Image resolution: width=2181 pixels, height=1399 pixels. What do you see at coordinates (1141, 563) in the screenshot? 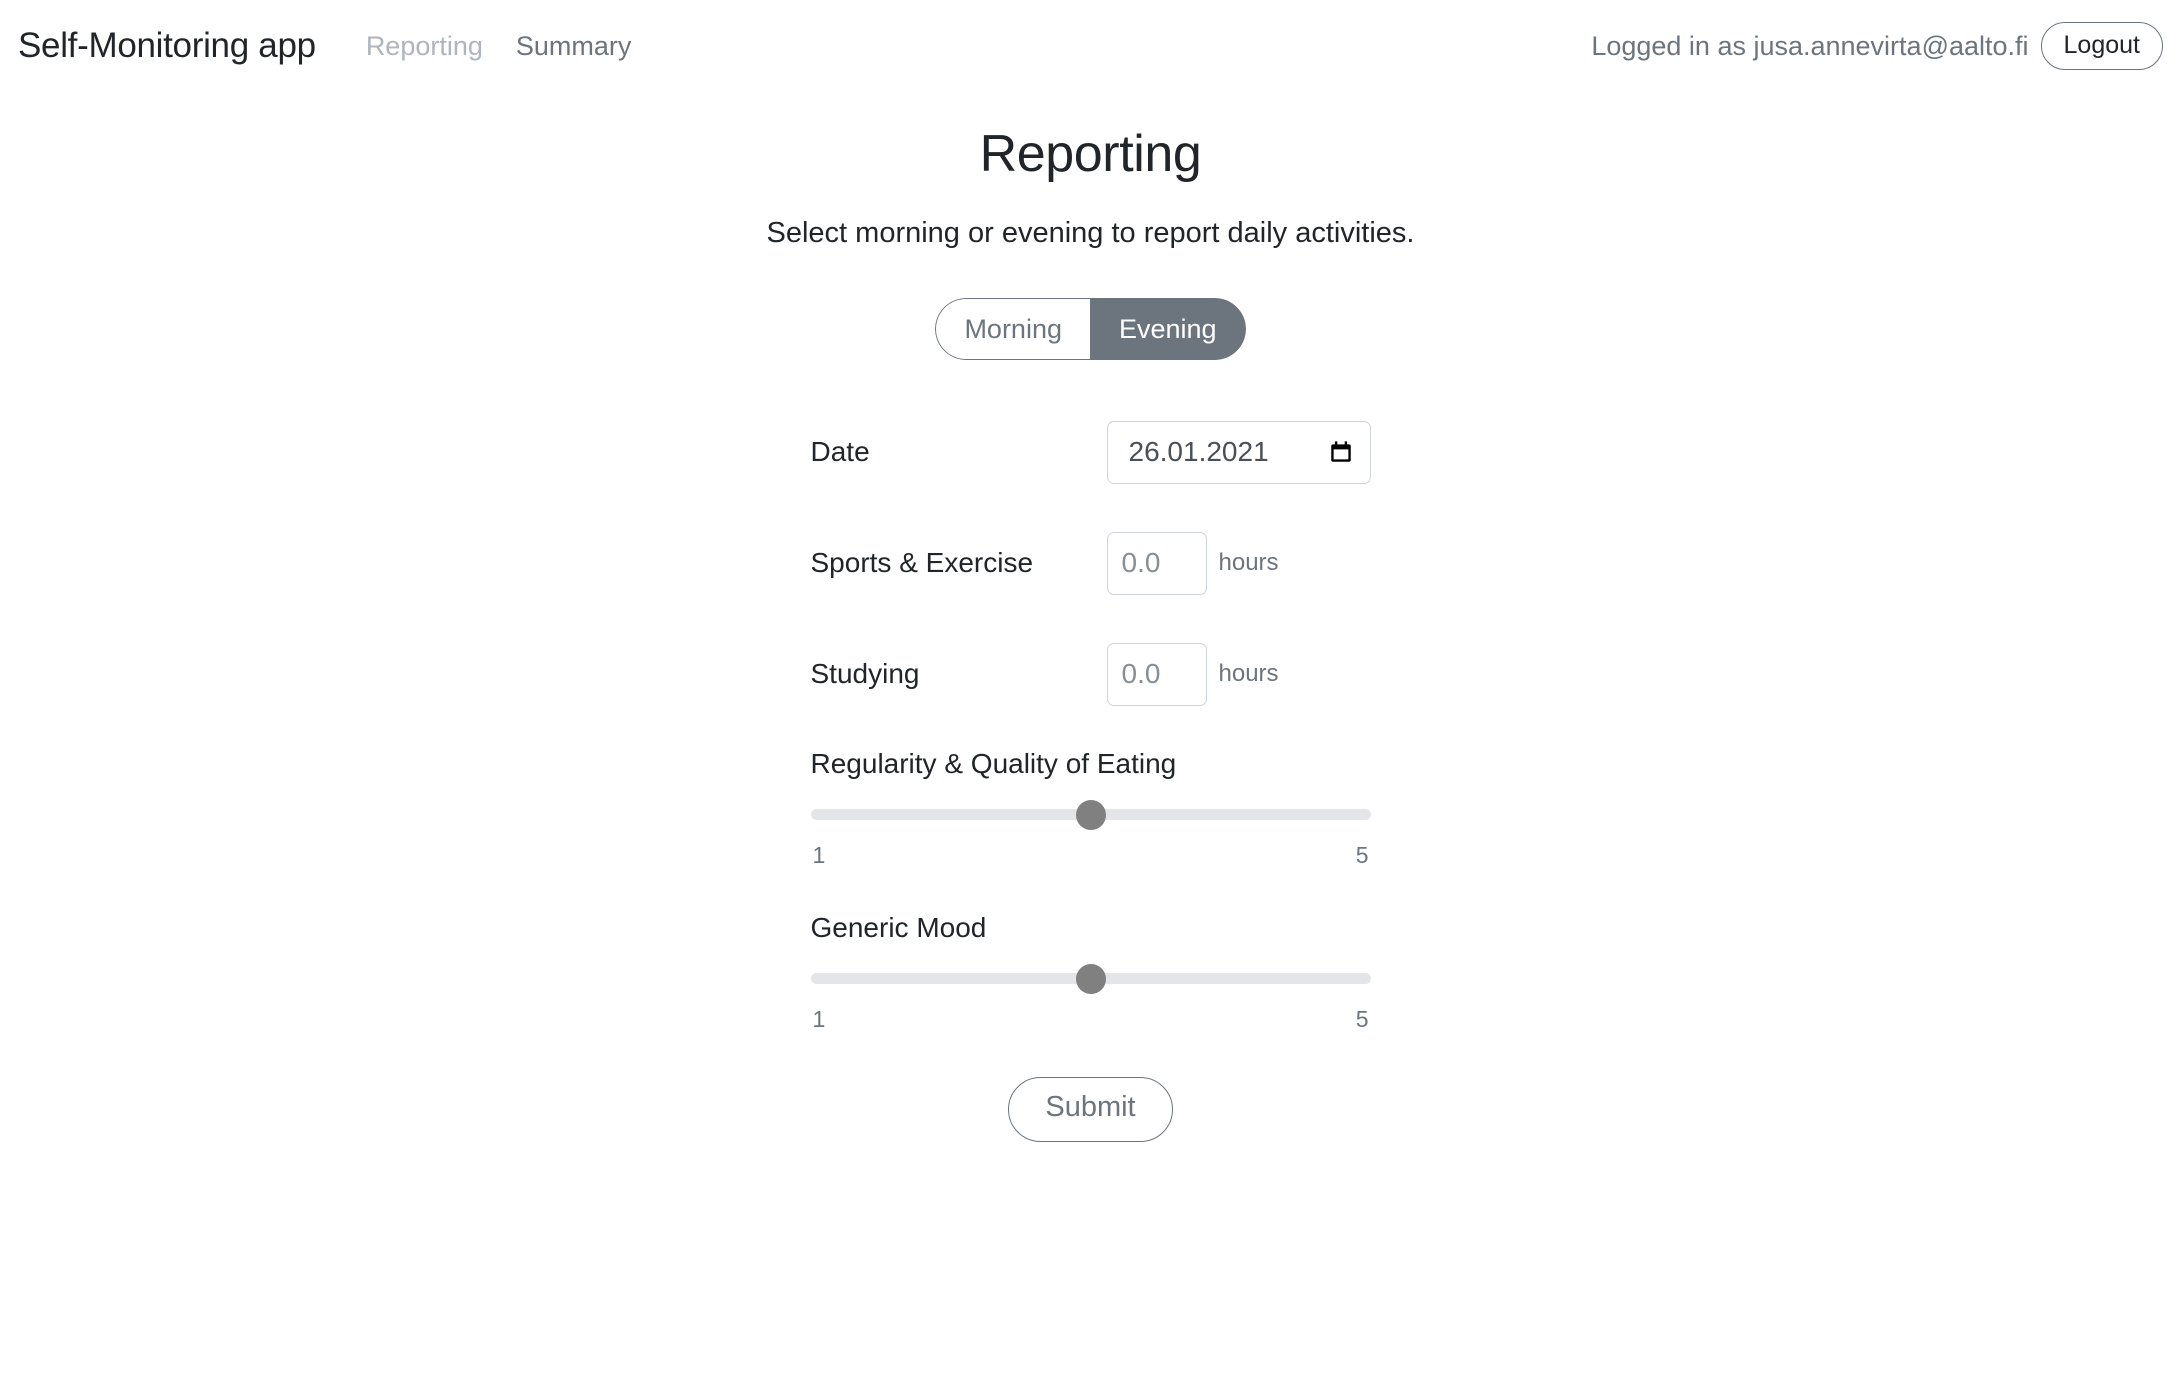
I see `sports-placeholder: 0.0` at bounding box center [1141, 563].